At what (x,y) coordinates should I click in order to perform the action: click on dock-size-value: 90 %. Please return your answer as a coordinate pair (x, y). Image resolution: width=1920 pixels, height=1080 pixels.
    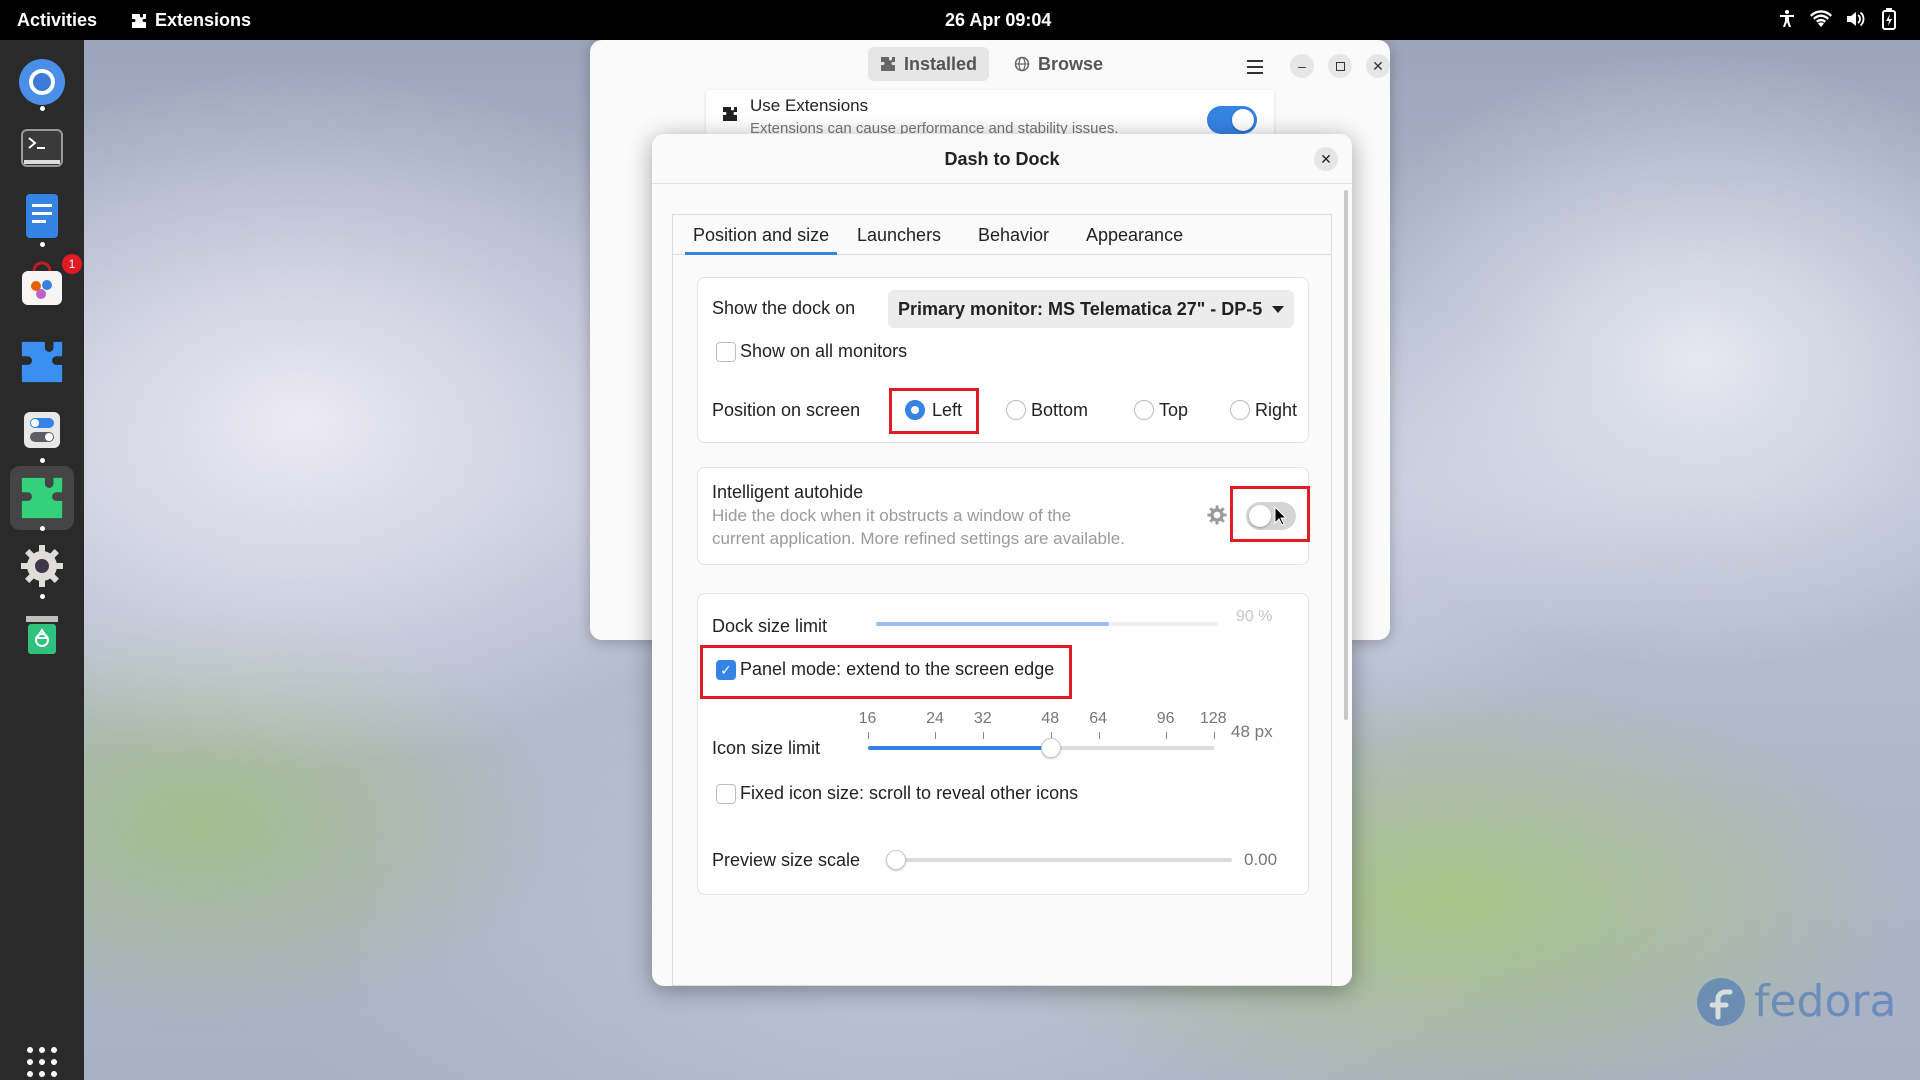
    Looking at the image, I should click on (1254, 616).